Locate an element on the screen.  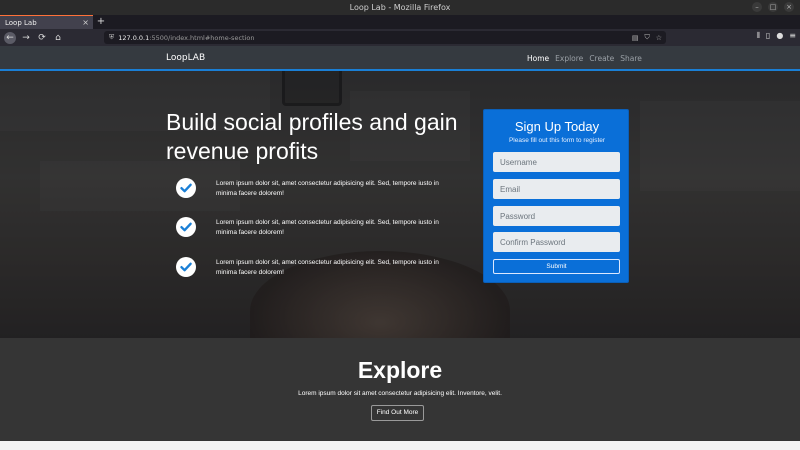
site-brand: LoopLAB is located at coordinates (185, 58).